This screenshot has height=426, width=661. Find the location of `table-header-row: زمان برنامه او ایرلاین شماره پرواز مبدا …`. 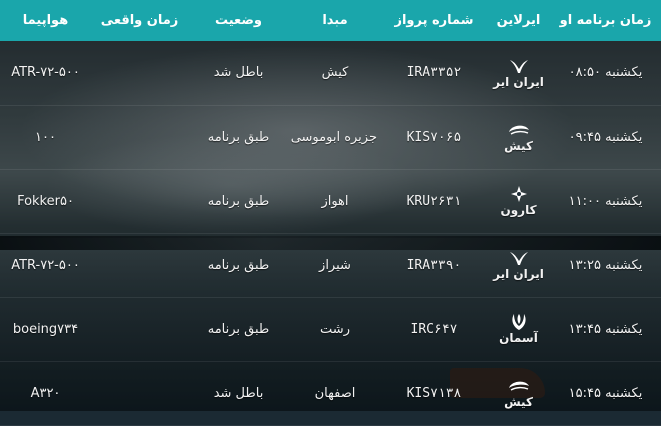

table-header-row: زمان برنامه او ایرلاین شماره پرواز مبدا … is located at coordinates (330, 20).